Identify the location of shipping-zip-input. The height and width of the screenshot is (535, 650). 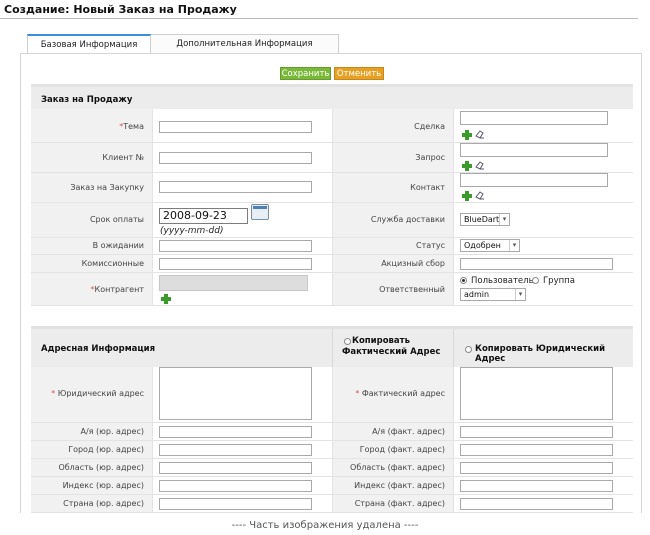
(536, 486).